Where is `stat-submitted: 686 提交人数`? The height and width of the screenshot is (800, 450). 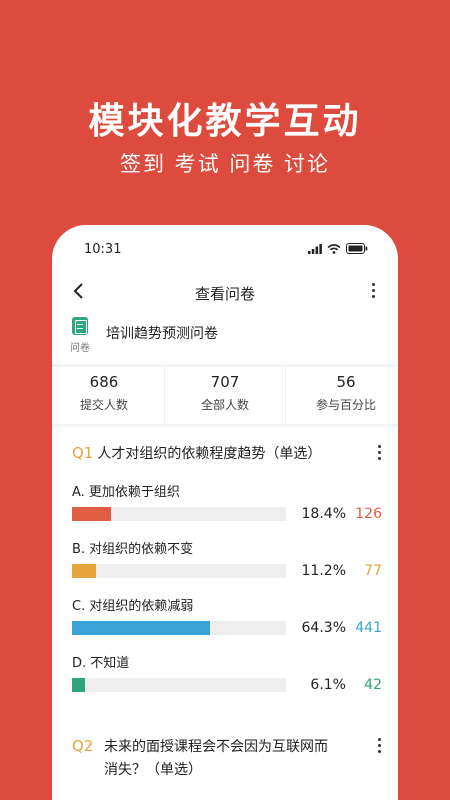
stat-submitted: 686 提交人数 is located at coordinates (108, 395).